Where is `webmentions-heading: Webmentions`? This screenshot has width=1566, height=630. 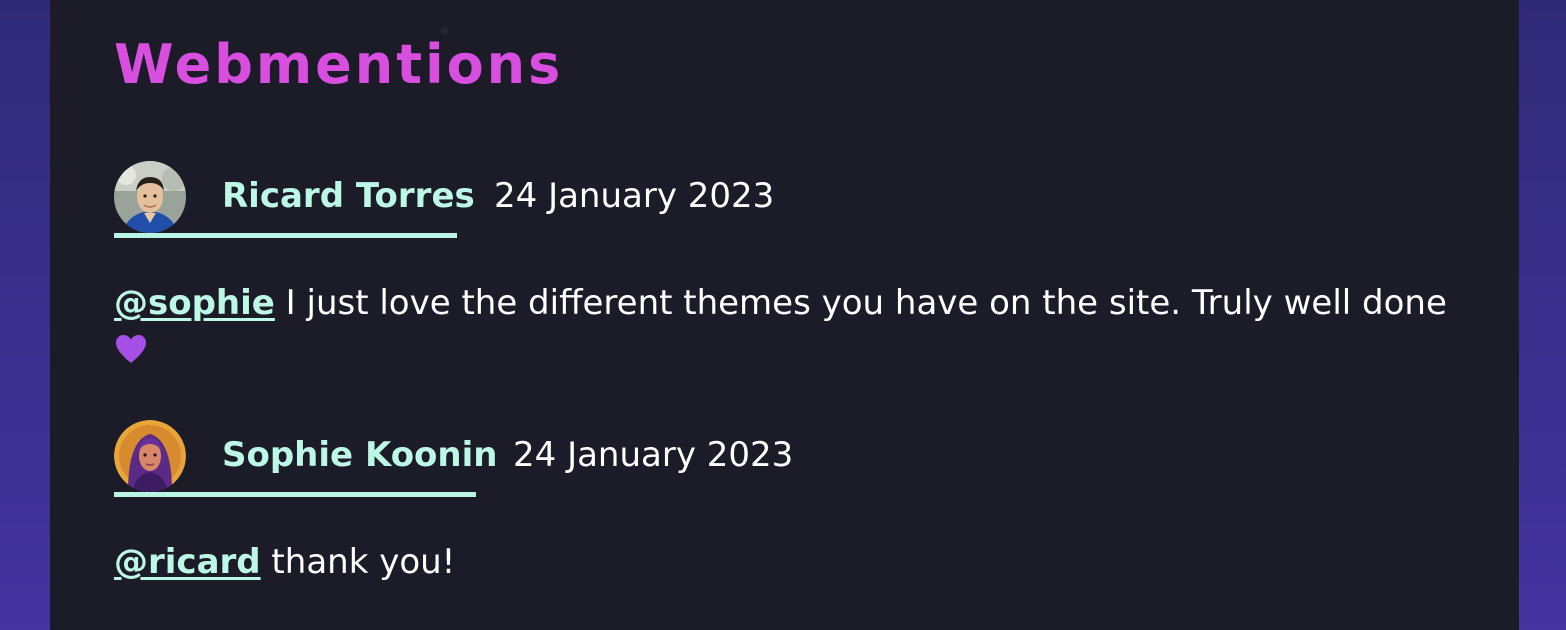 webmentions-heading: Webmentions is located at coordinates (339, 64).